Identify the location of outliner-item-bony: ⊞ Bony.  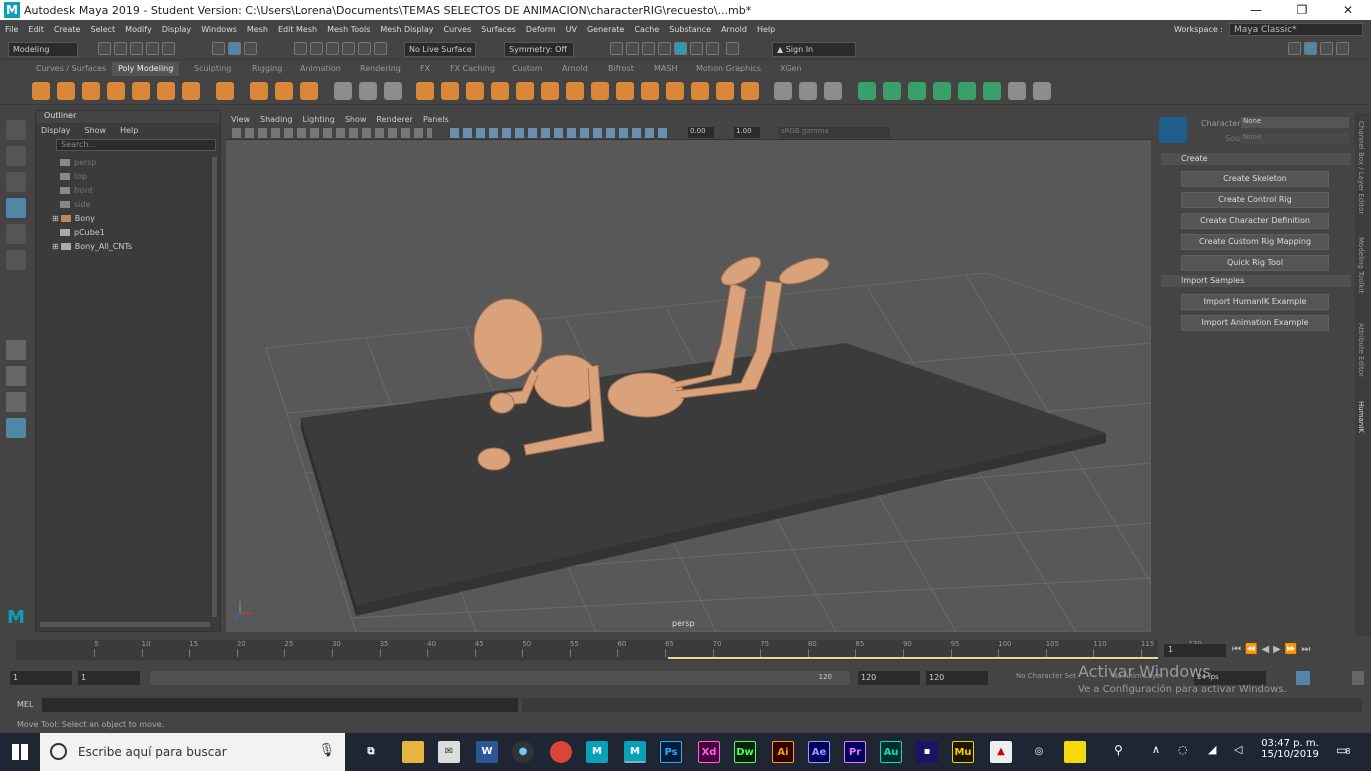
(136, 218).